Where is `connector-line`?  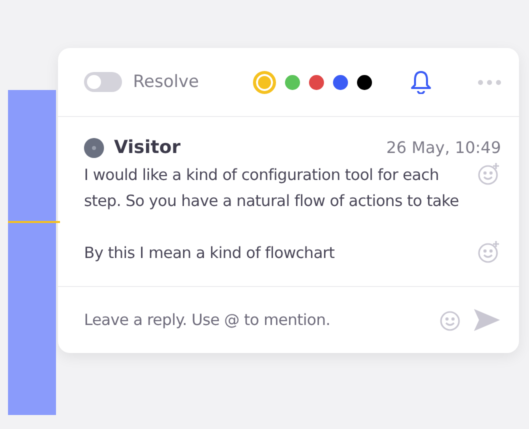 connector-line is located at coordinates (34, 222).